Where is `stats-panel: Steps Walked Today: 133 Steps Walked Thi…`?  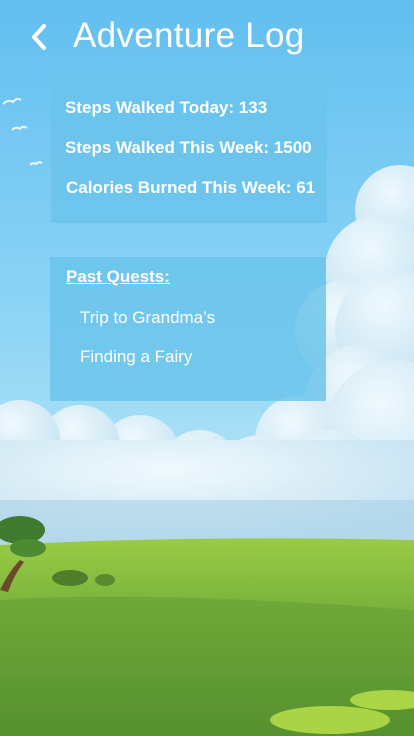
stats-panel: Steps Walked Today: 133 Steps Walked Thi… is located at coordinates (189, 151).